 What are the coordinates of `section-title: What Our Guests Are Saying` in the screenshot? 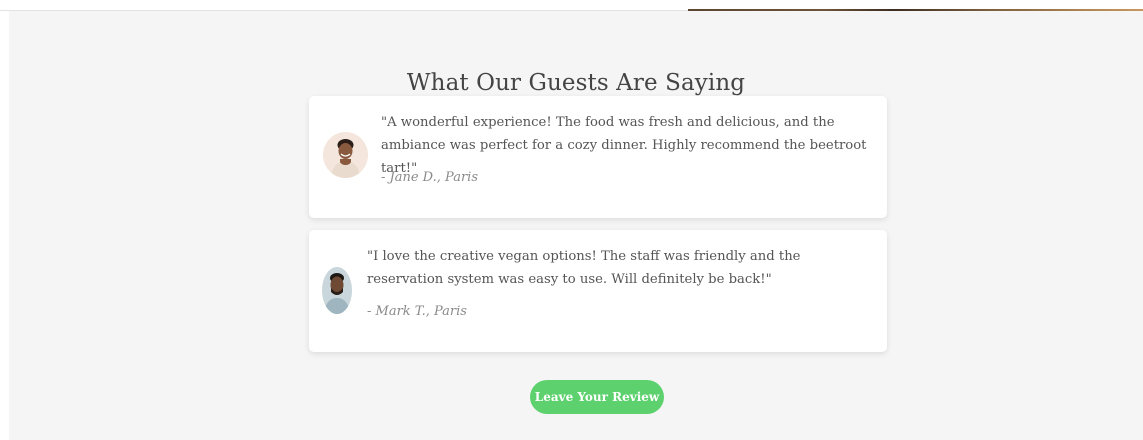 It's located at (576, 83).